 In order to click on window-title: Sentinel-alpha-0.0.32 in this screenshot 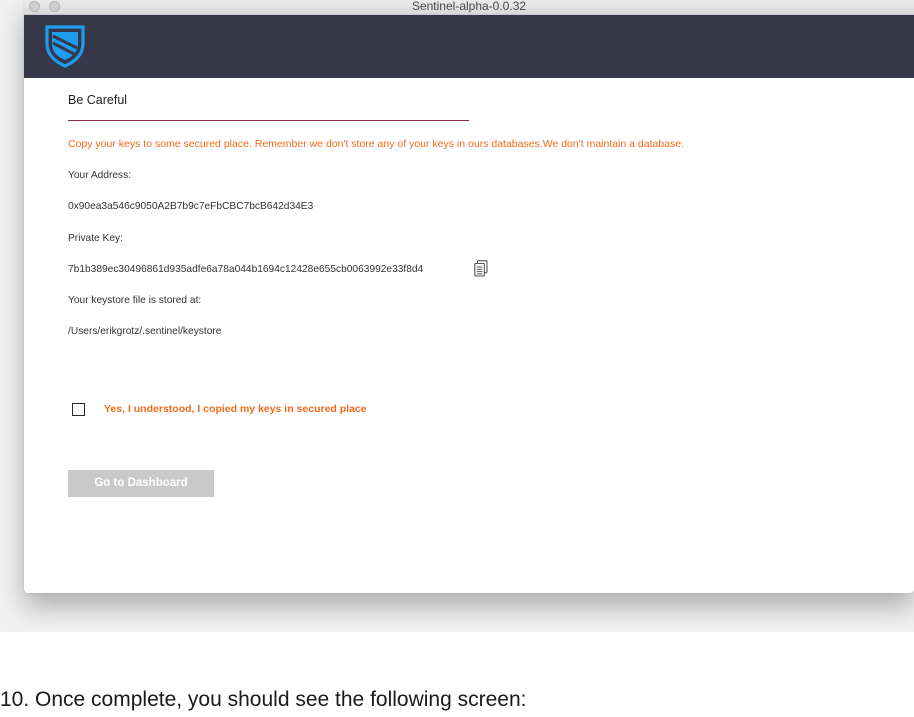, I will do `click(469, 6)`.